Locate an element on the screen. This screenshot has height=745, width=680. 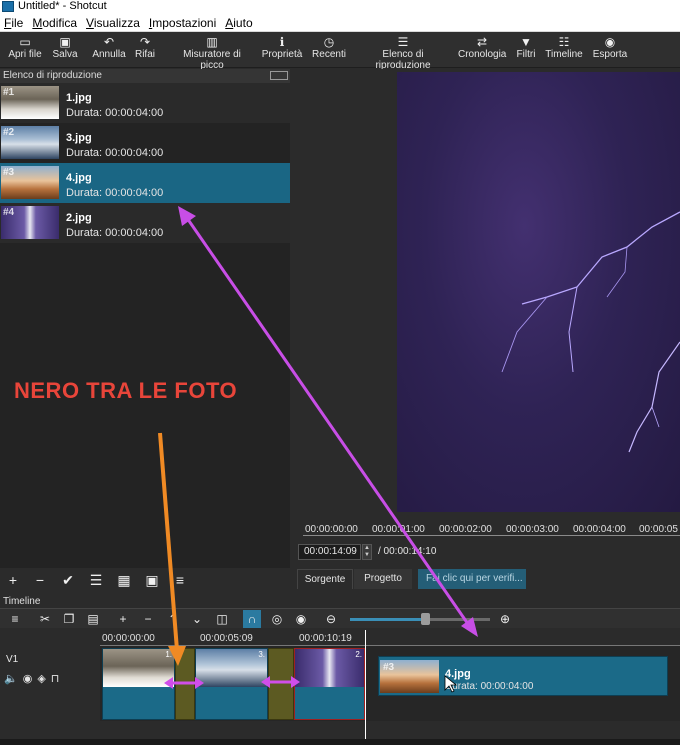
menu-modifica: Modifica is located at coordinates (54, 23).